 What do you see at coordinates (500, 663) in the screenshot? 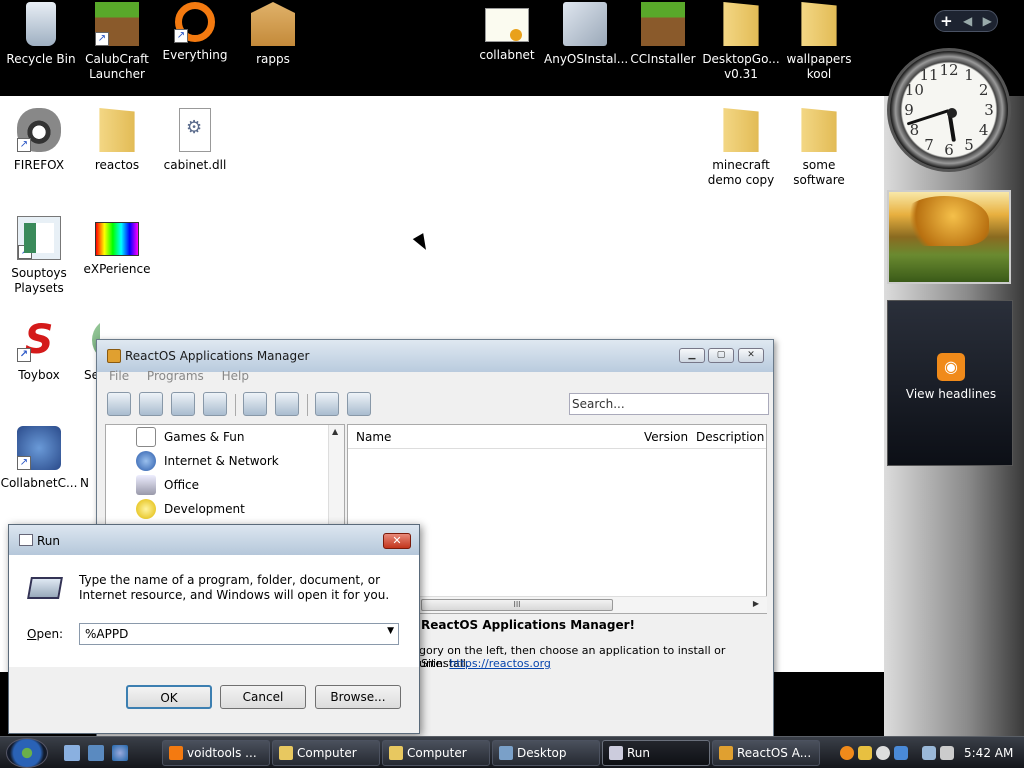
I see `info-site-link: https://reactos.org` at bounding box center [500, 663].